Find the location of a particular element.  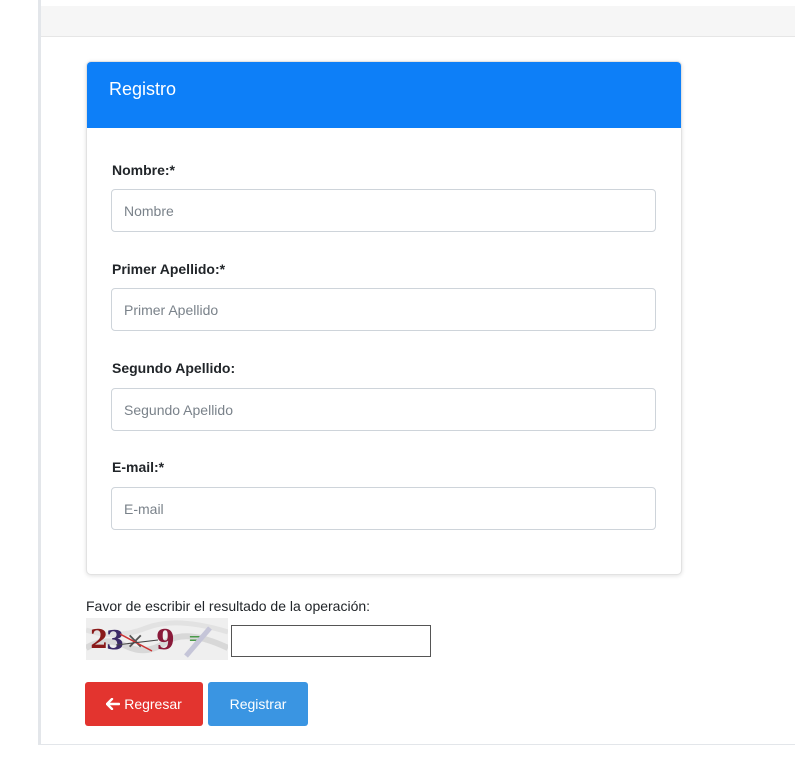

top-bar is located at coordinates (418, 21).